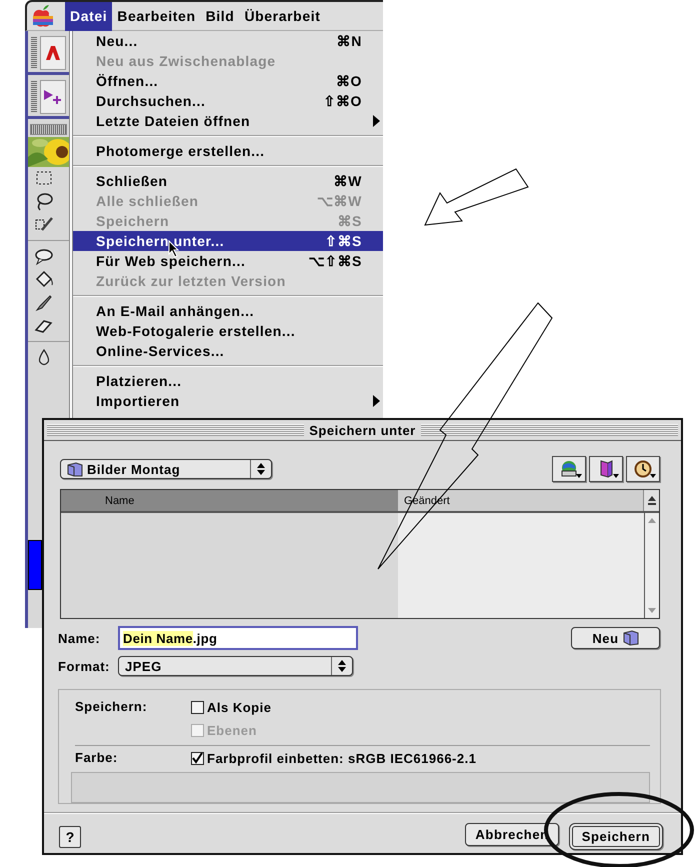 The width and height of the screenshot is (697, 867). What do you see at coordinates (229, 500) in the screenshot?
I see `column-header: Name` at bounding box center [229, 500].